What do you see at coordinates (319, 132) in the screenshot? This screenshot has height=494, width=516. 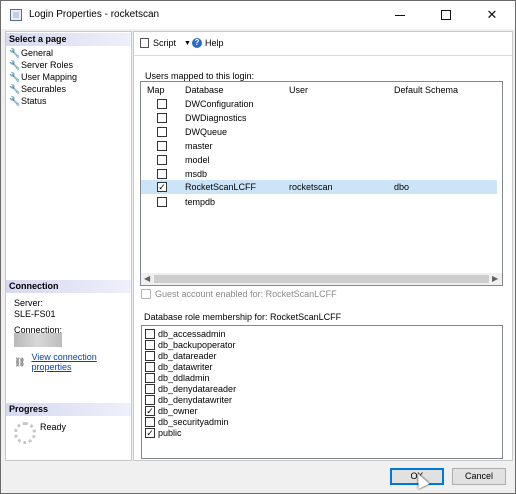 I see `table-row: DWQueue` at bounding box center [319, 132].